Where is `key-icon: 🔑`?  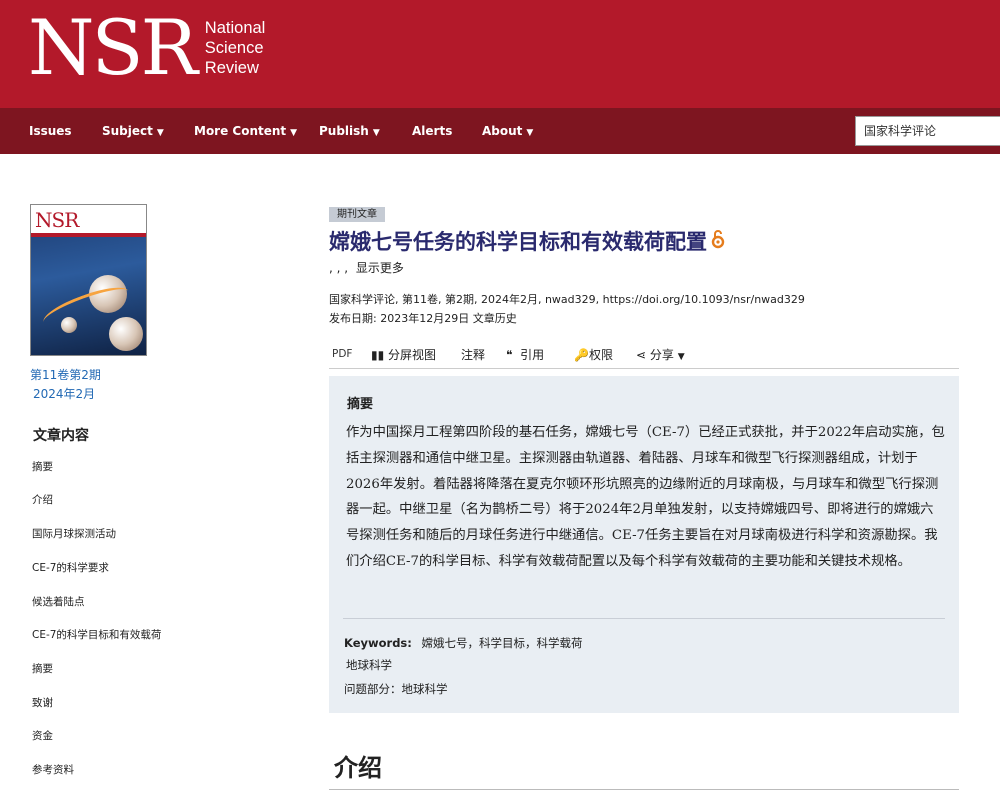 key-icon: 🔑 is located at coordinates (581, 355).